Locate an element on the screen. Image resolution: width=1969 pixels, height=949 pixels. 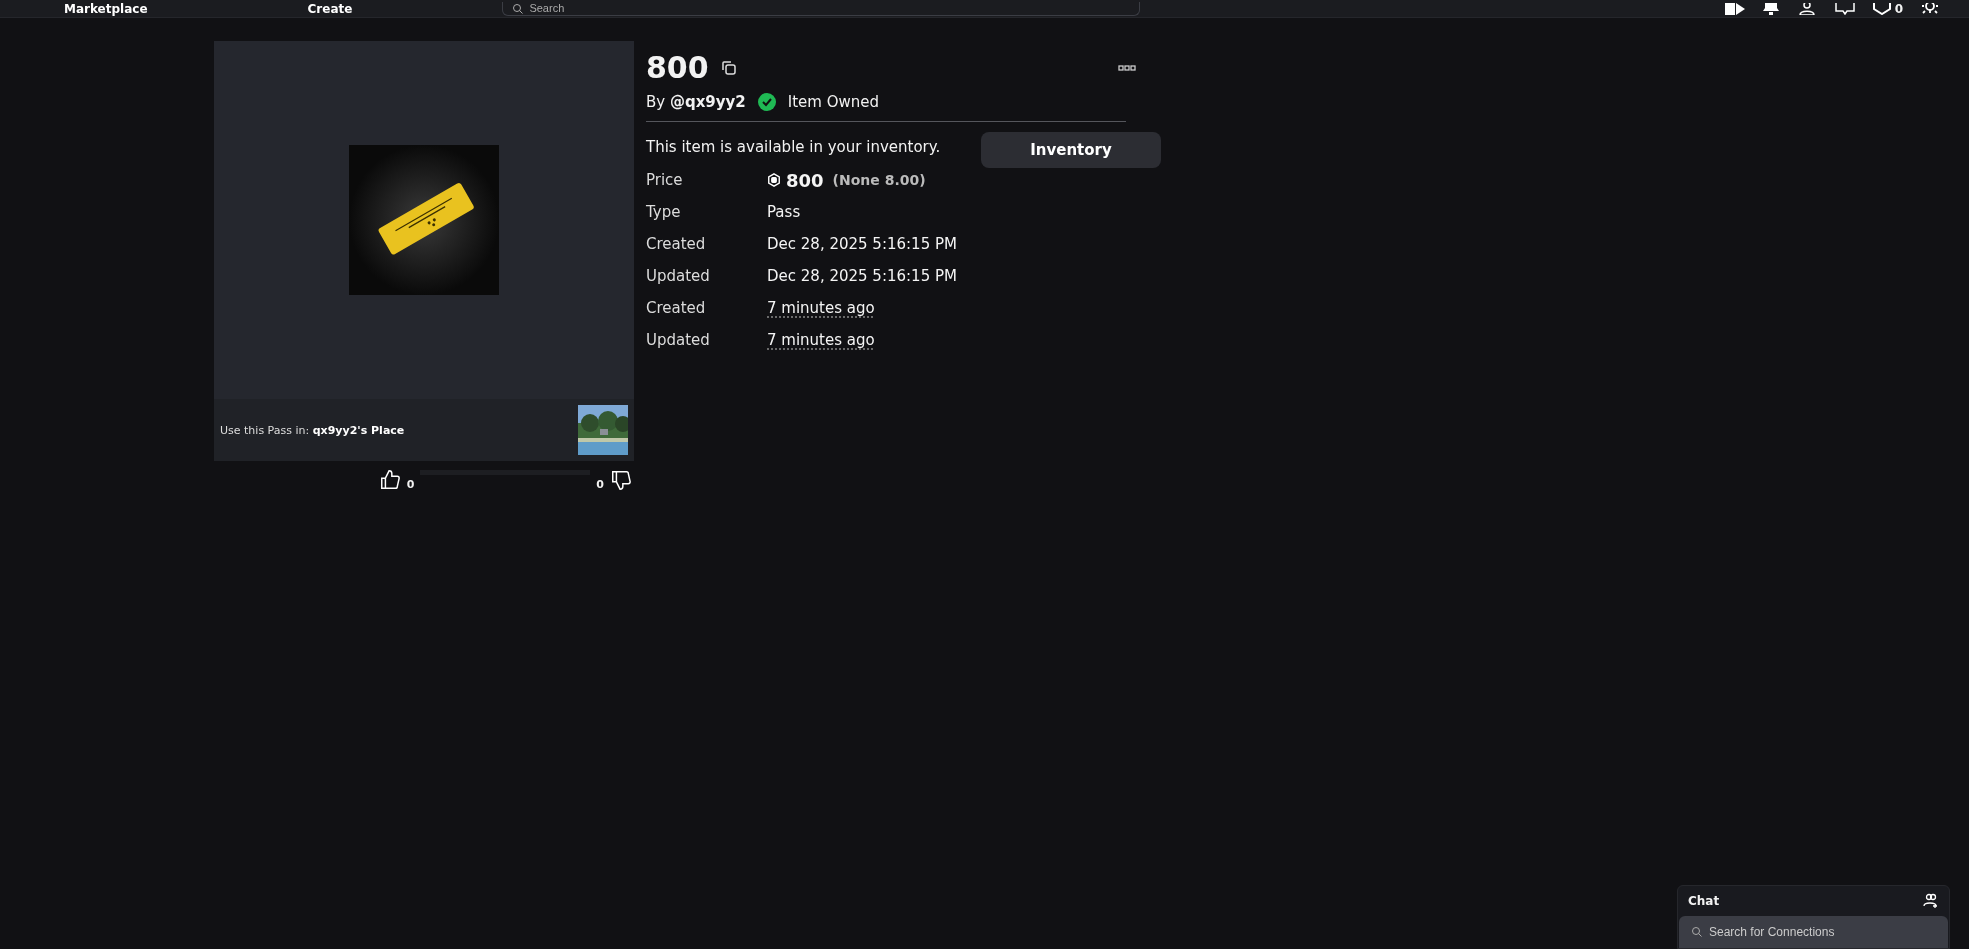
more-options-icon is located at coordinates (1127, 67).